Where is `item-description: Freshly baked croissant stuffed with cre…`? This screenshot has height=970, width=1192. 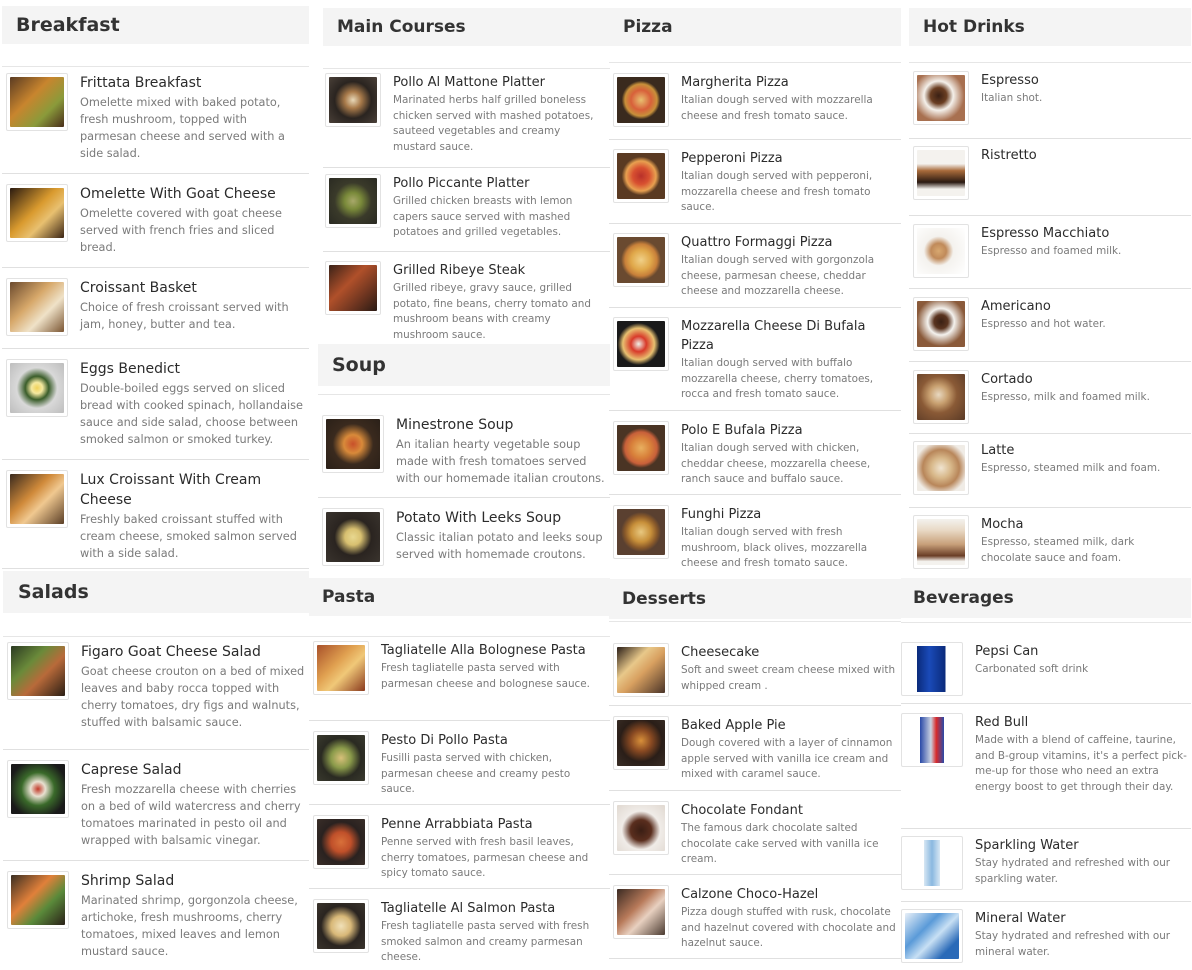
item-description: Freshly baked croissant stuffed with cre… is located at coordinates (188, 536).